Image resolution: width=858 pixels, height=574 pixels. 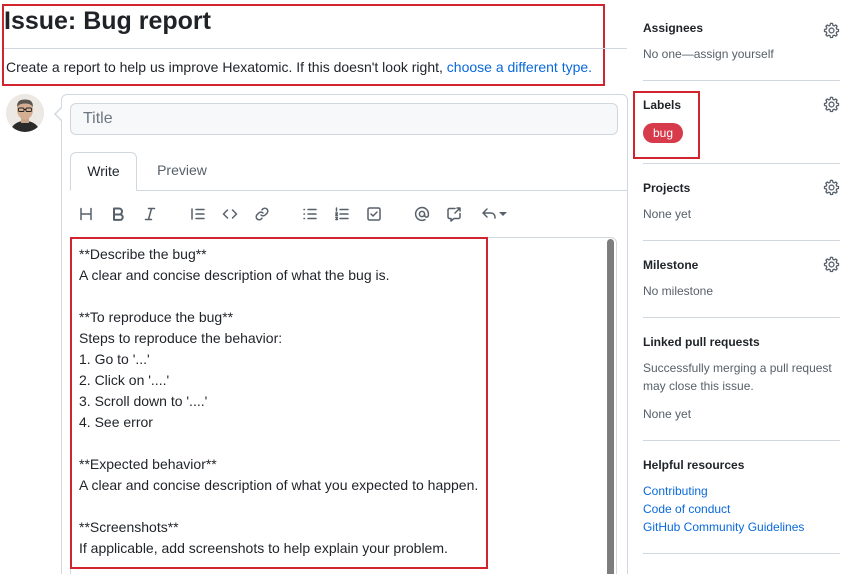 What do you see at coordinates (708, 54) in the screenshot?
I see `assign-yourself-link: No one—assign yourself` at bounding box center [708, 54].